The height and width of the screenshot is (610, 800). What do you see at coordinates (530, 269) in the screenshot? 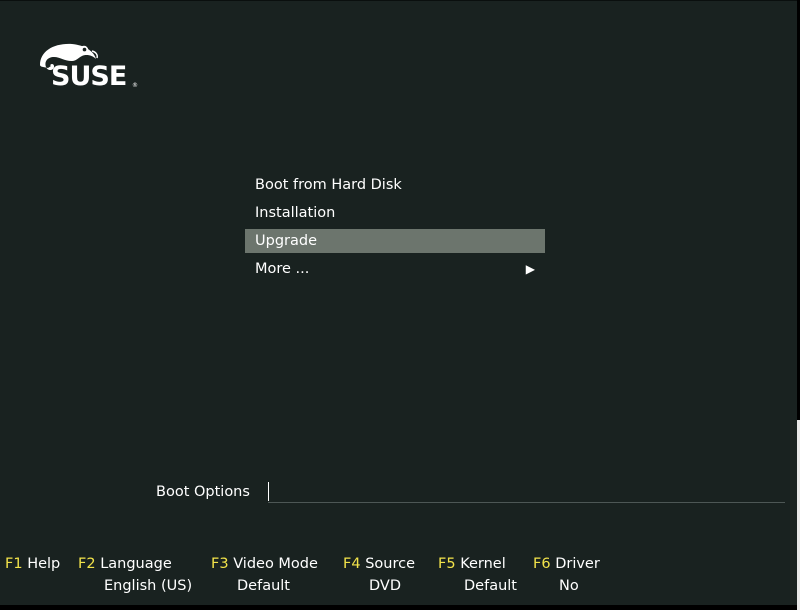
I see `triangle-right-icon: ▶` at bounding box center [530, 269].